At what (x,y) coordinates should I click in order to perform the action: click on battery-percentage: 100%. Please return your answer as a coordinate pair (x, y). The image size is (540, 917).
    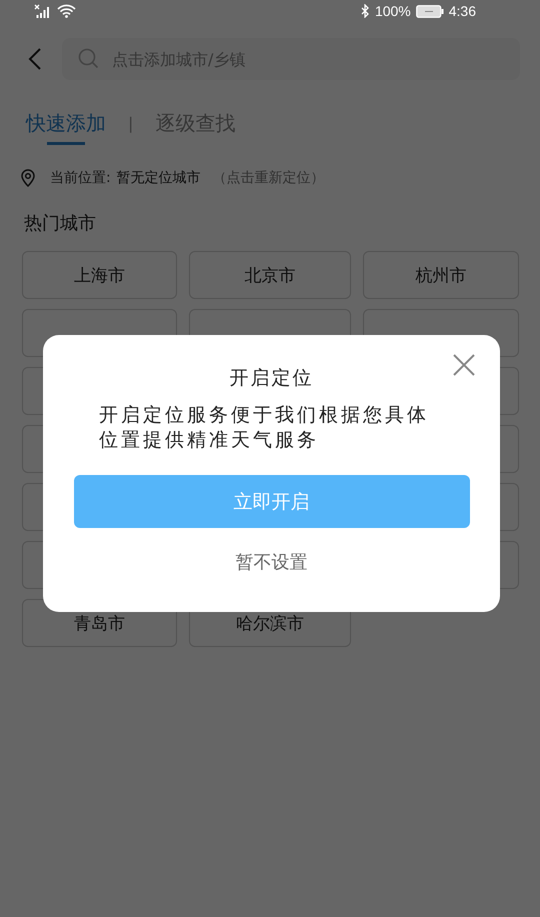
    Looking at the image, I should click on (392, 11).